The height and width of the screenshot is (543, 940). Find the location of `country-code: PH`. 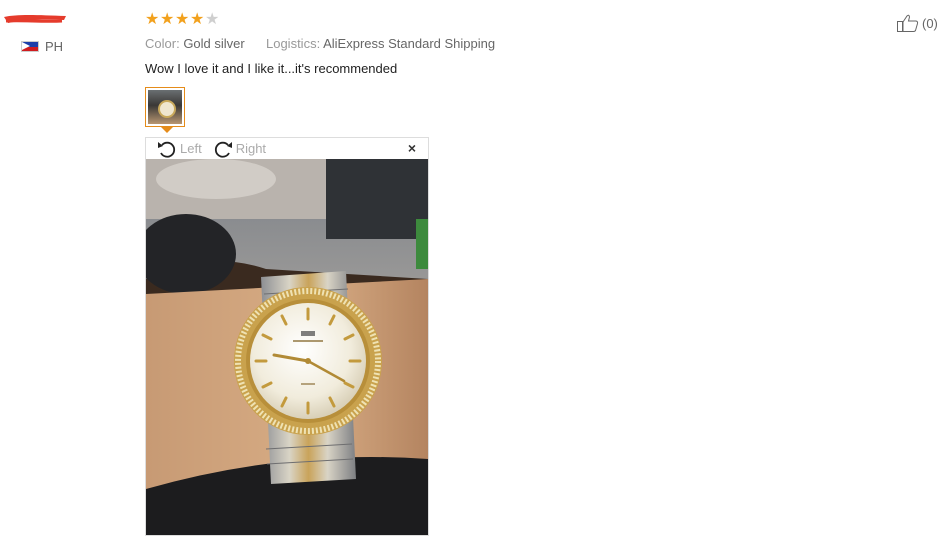

country-code: PH is located at coordinates (54, 46).